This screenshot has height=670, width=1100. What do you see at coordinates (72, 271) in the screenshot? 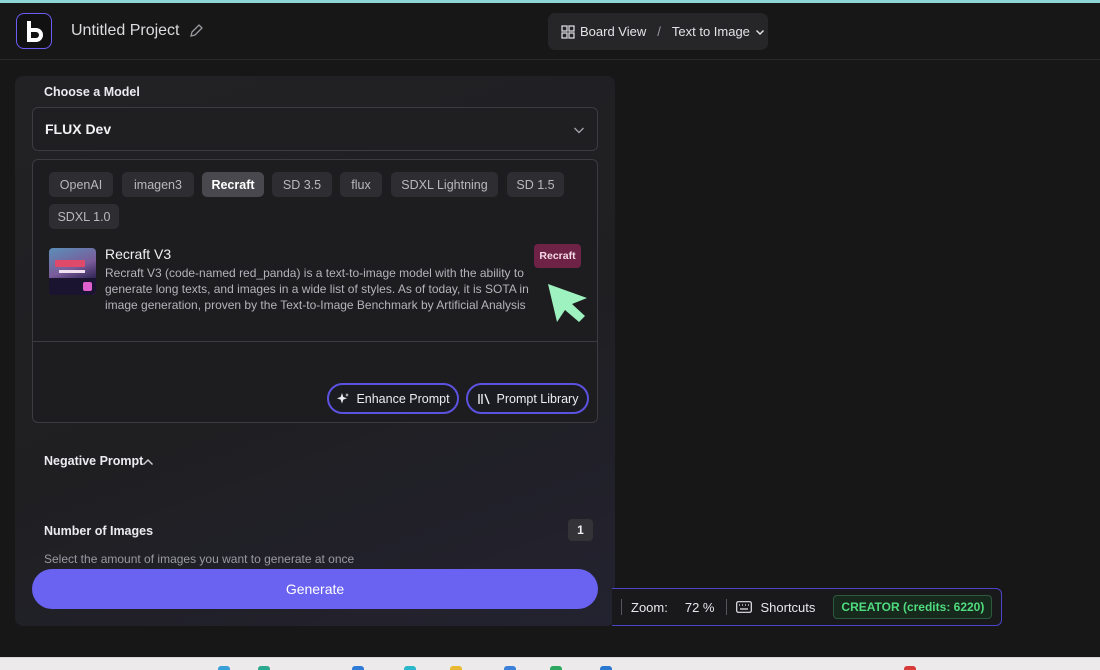
I see `model-thumbnail` at bounding box center [72, 271].